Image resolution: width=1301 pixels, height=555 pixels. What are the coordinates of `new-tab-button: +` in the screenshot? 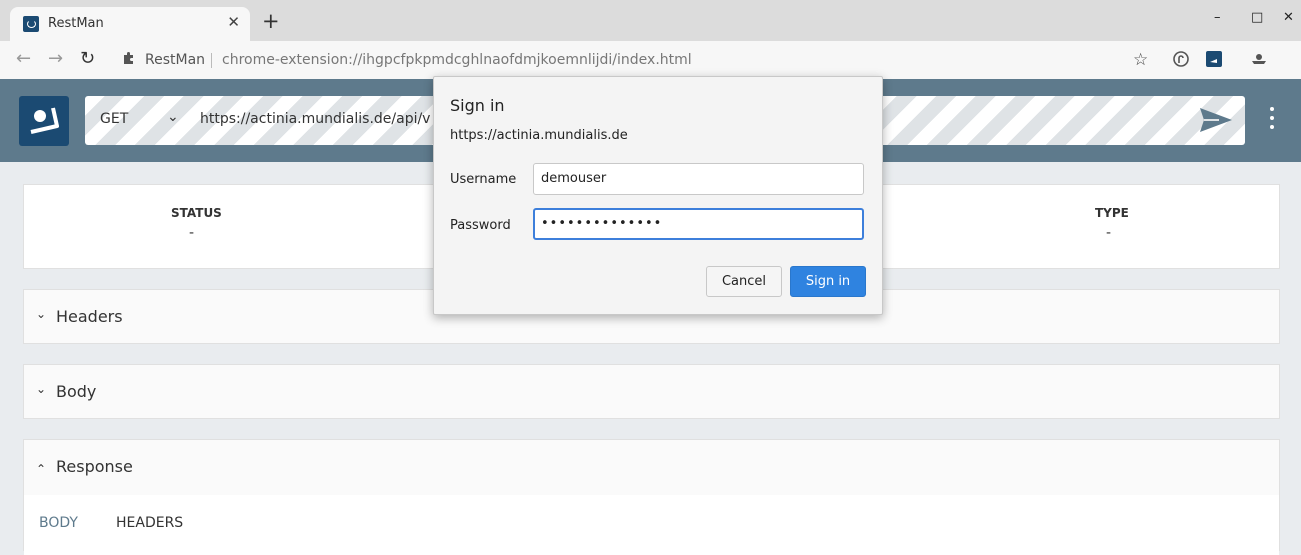 It's located at (271, 21).